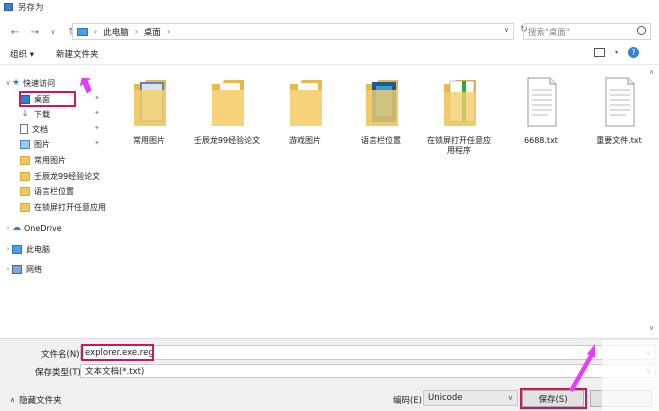  Describe the element at coordinates (506, 30) in the screenshot. I see `address-dropdown-icon: ∨` at that location.